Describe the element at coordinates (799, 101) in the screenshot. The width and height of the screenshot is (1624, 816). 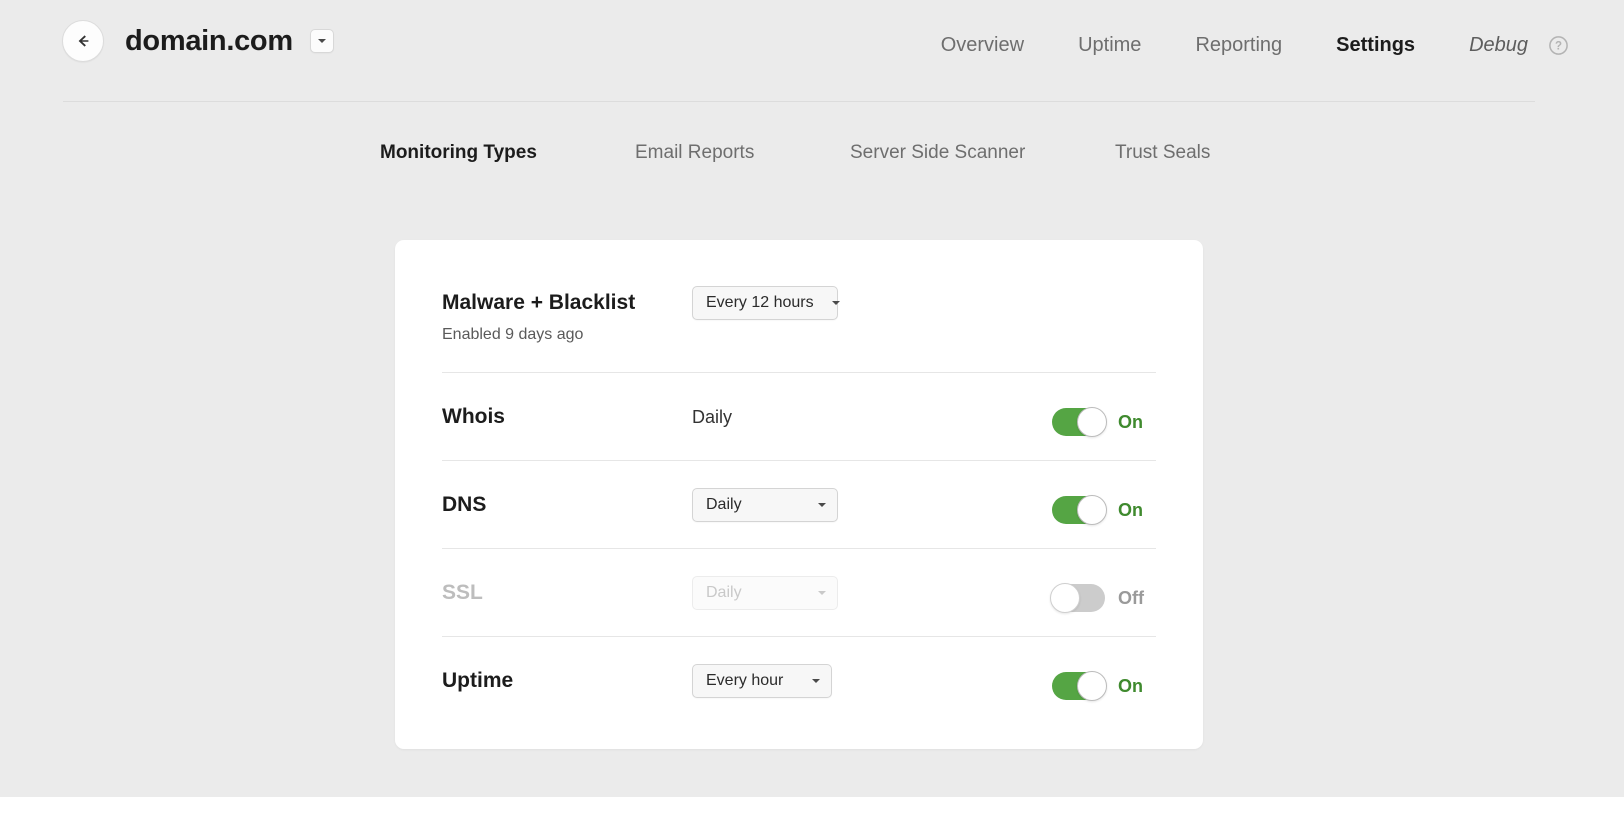
I see `header-divider` at that location.